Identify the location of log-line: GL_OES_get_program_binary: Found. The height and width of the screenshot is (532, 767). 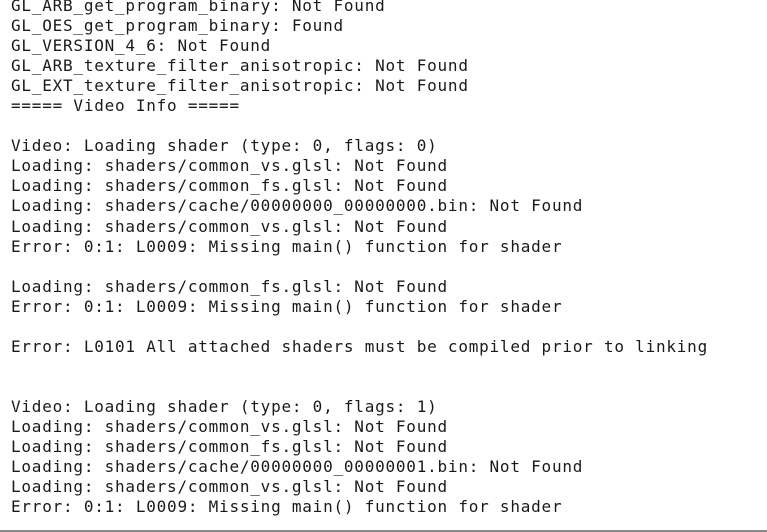
(177, 26).